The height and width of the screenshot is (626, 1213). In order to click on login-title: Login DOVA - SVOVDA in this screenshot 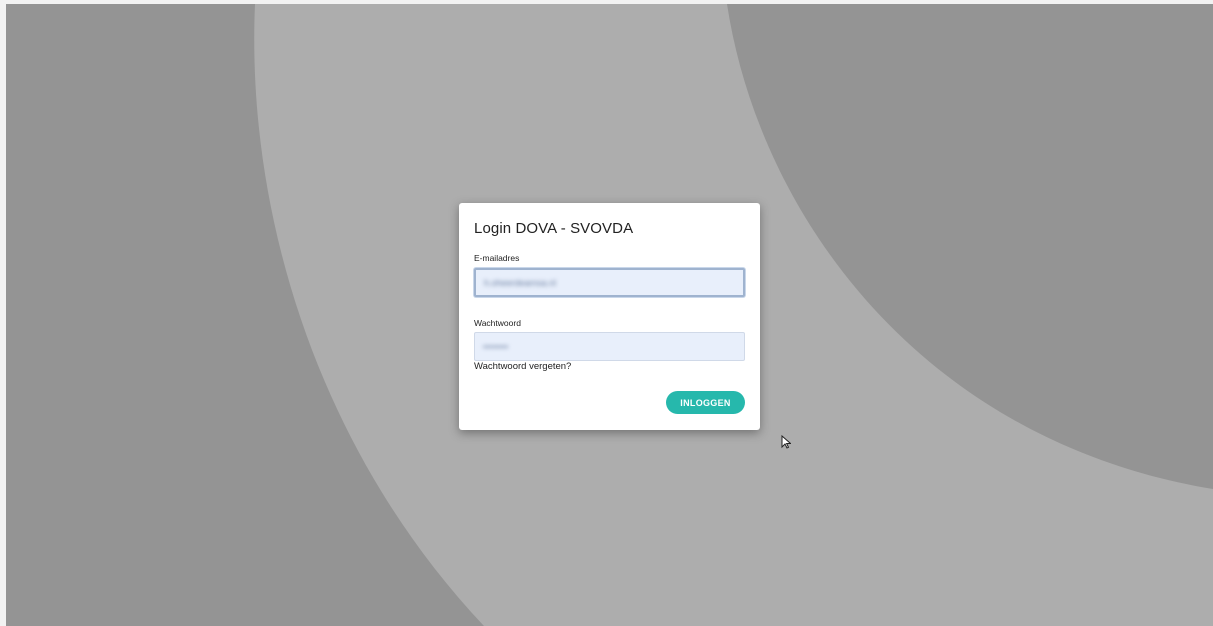, I will do `click(554, 228)`.